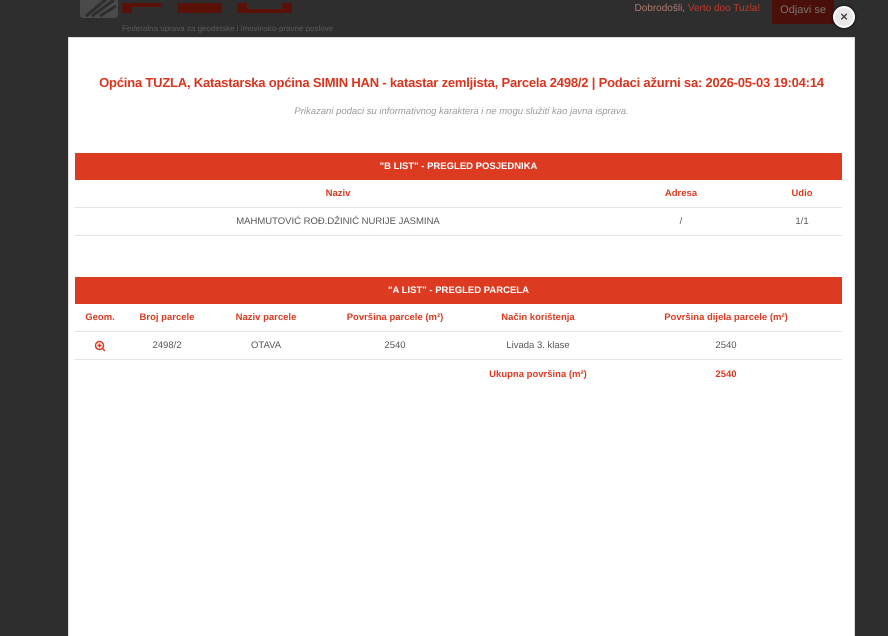 The height and width of the screenshot is (636, 888). I want to click on section-header: "A LIST" - PREGLED PARCELA, so click(458, 290).